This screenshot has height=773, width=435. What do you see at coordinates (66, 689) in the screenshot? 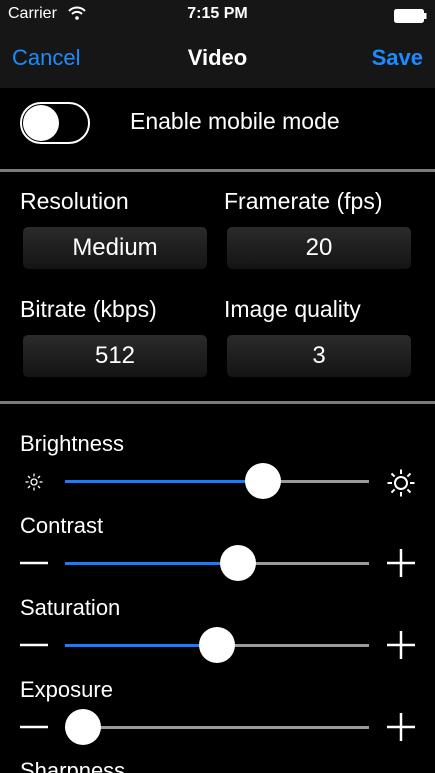
I see `exposure-label: Exposure` at bounding box center [66, 689].